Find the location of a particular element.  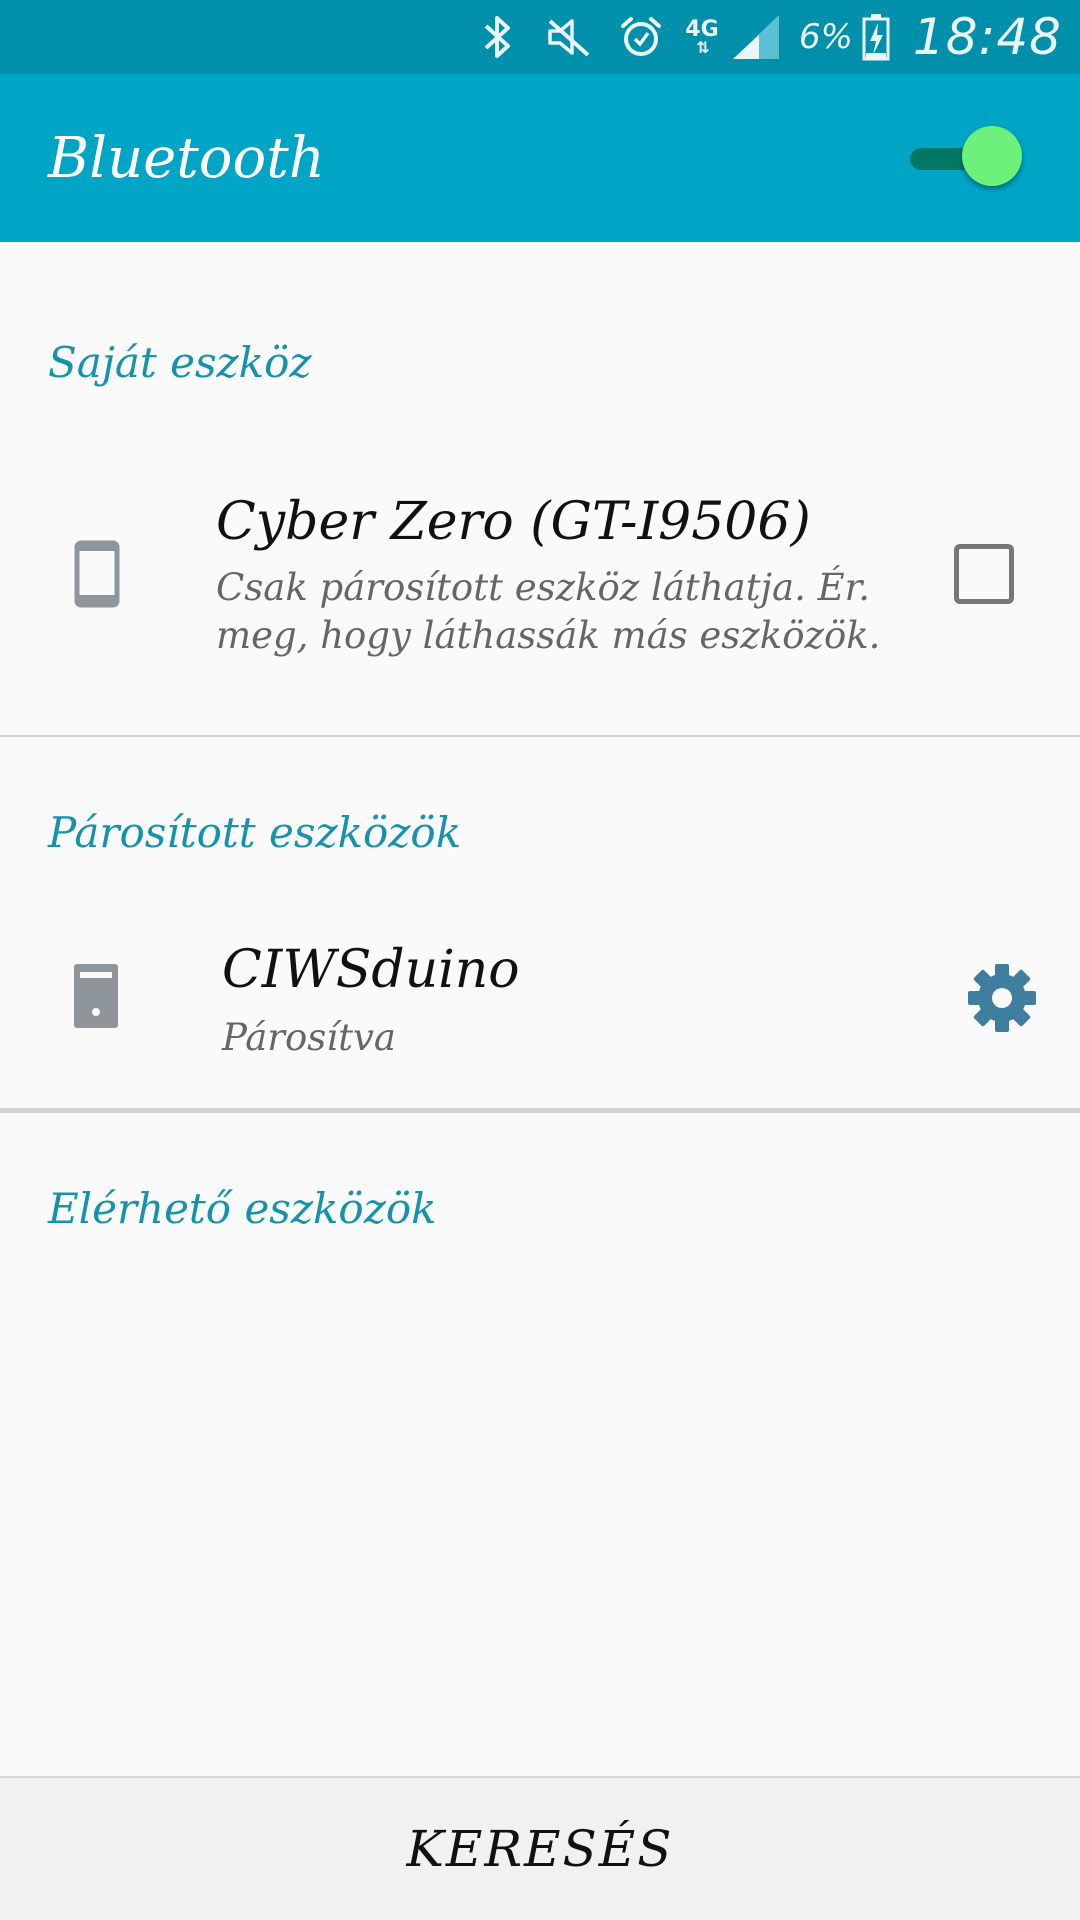

phone-icon is located at coordinates (97, 576).